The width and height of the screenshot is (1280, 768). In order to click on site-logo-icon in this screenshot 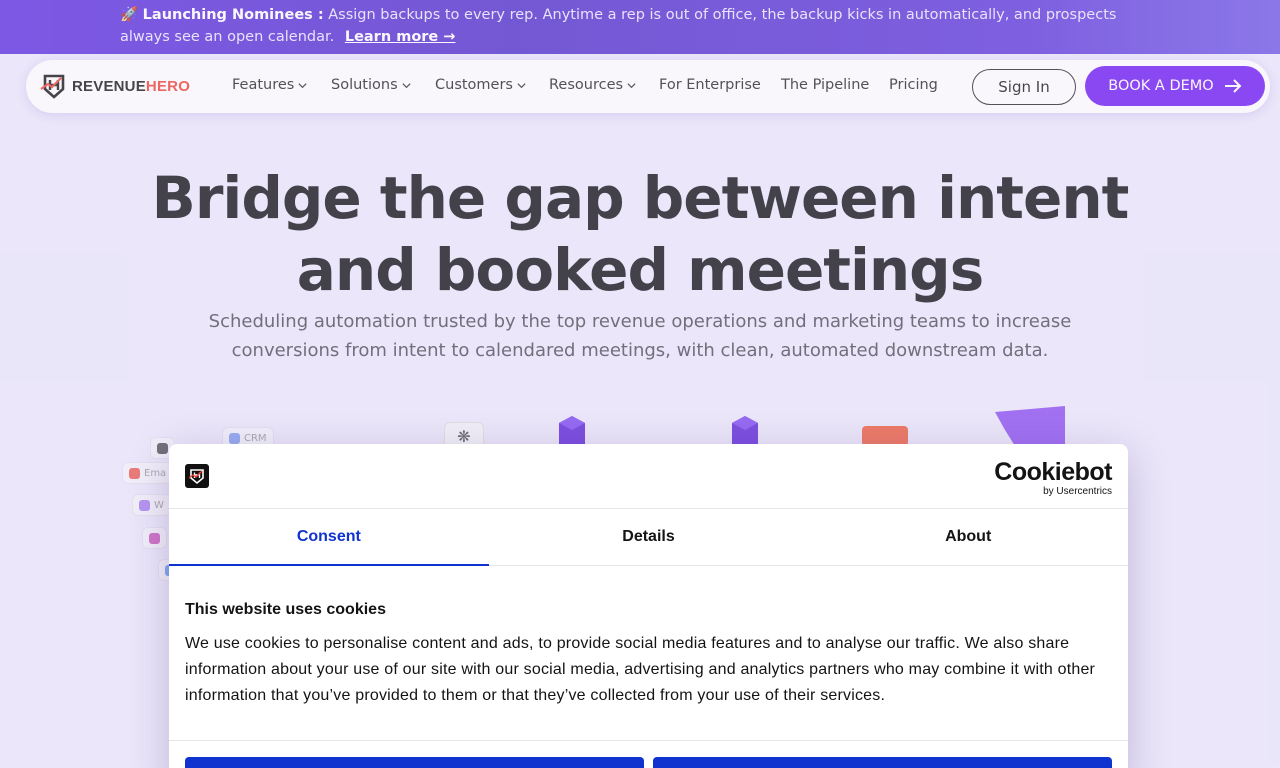, I will do `click(197, 476)`.